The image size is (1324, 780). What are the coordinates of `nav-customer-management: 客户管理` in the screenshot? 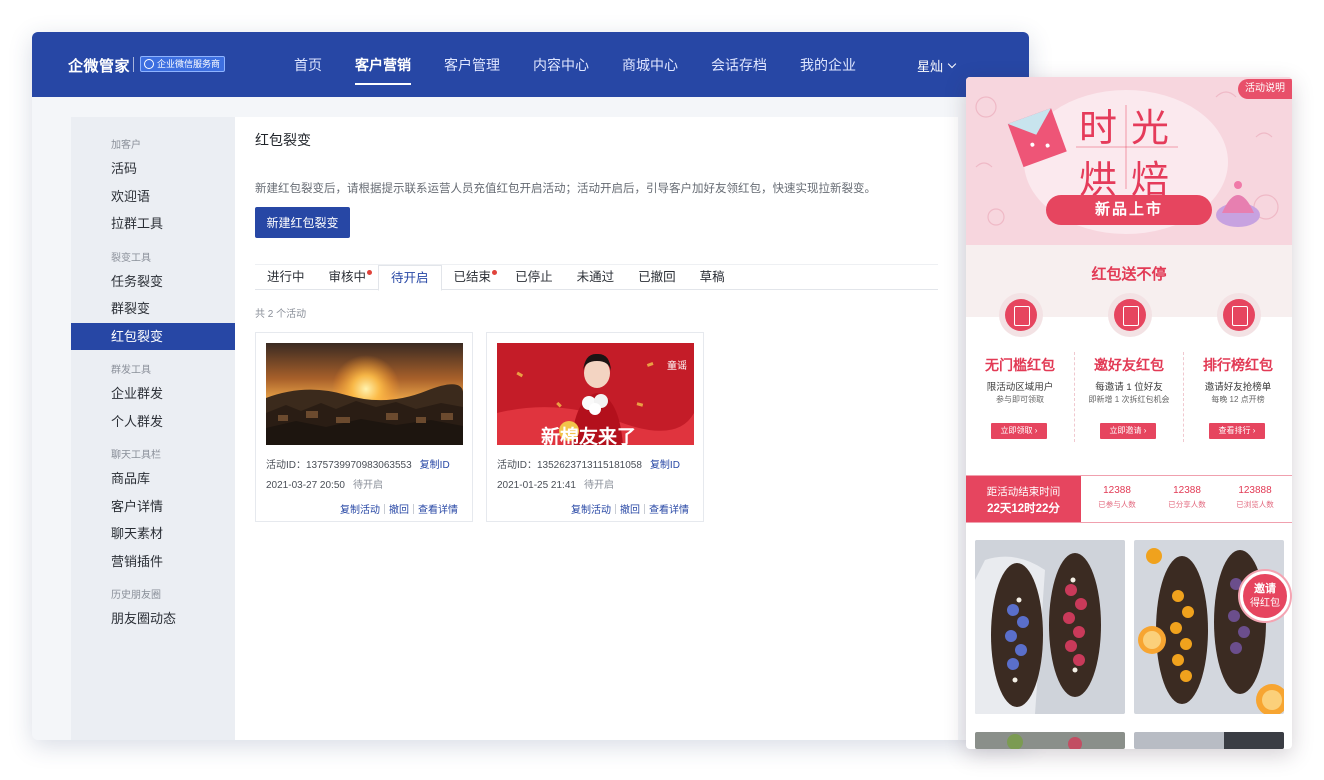 It's located at (472, 64).